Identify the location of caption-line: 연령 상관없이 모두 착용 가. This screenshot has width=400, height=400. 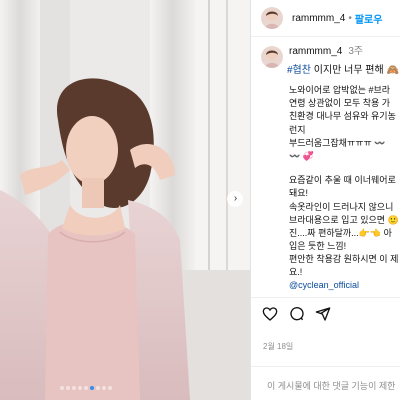
(340, 103).